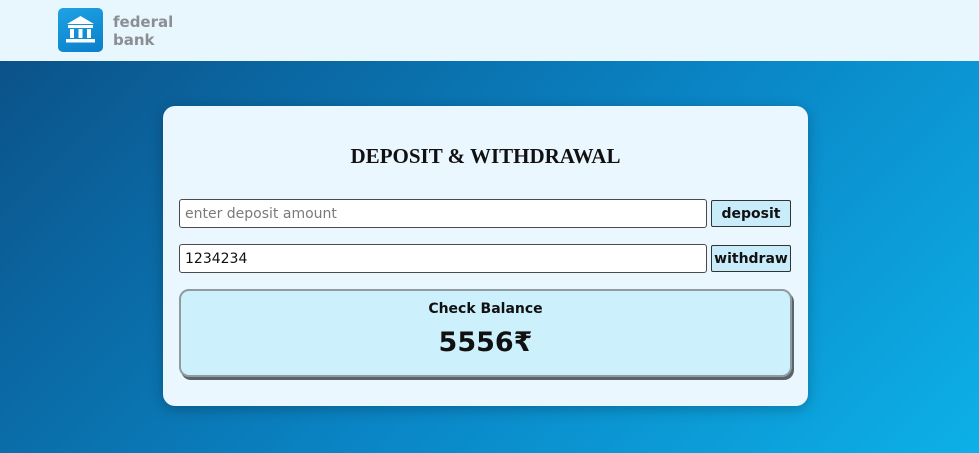 The width and height of the screenshot is (979, 453). Describe the element at coordinates (143, 22) in the screenshot. I see `brand-line-1: federal` at that location.